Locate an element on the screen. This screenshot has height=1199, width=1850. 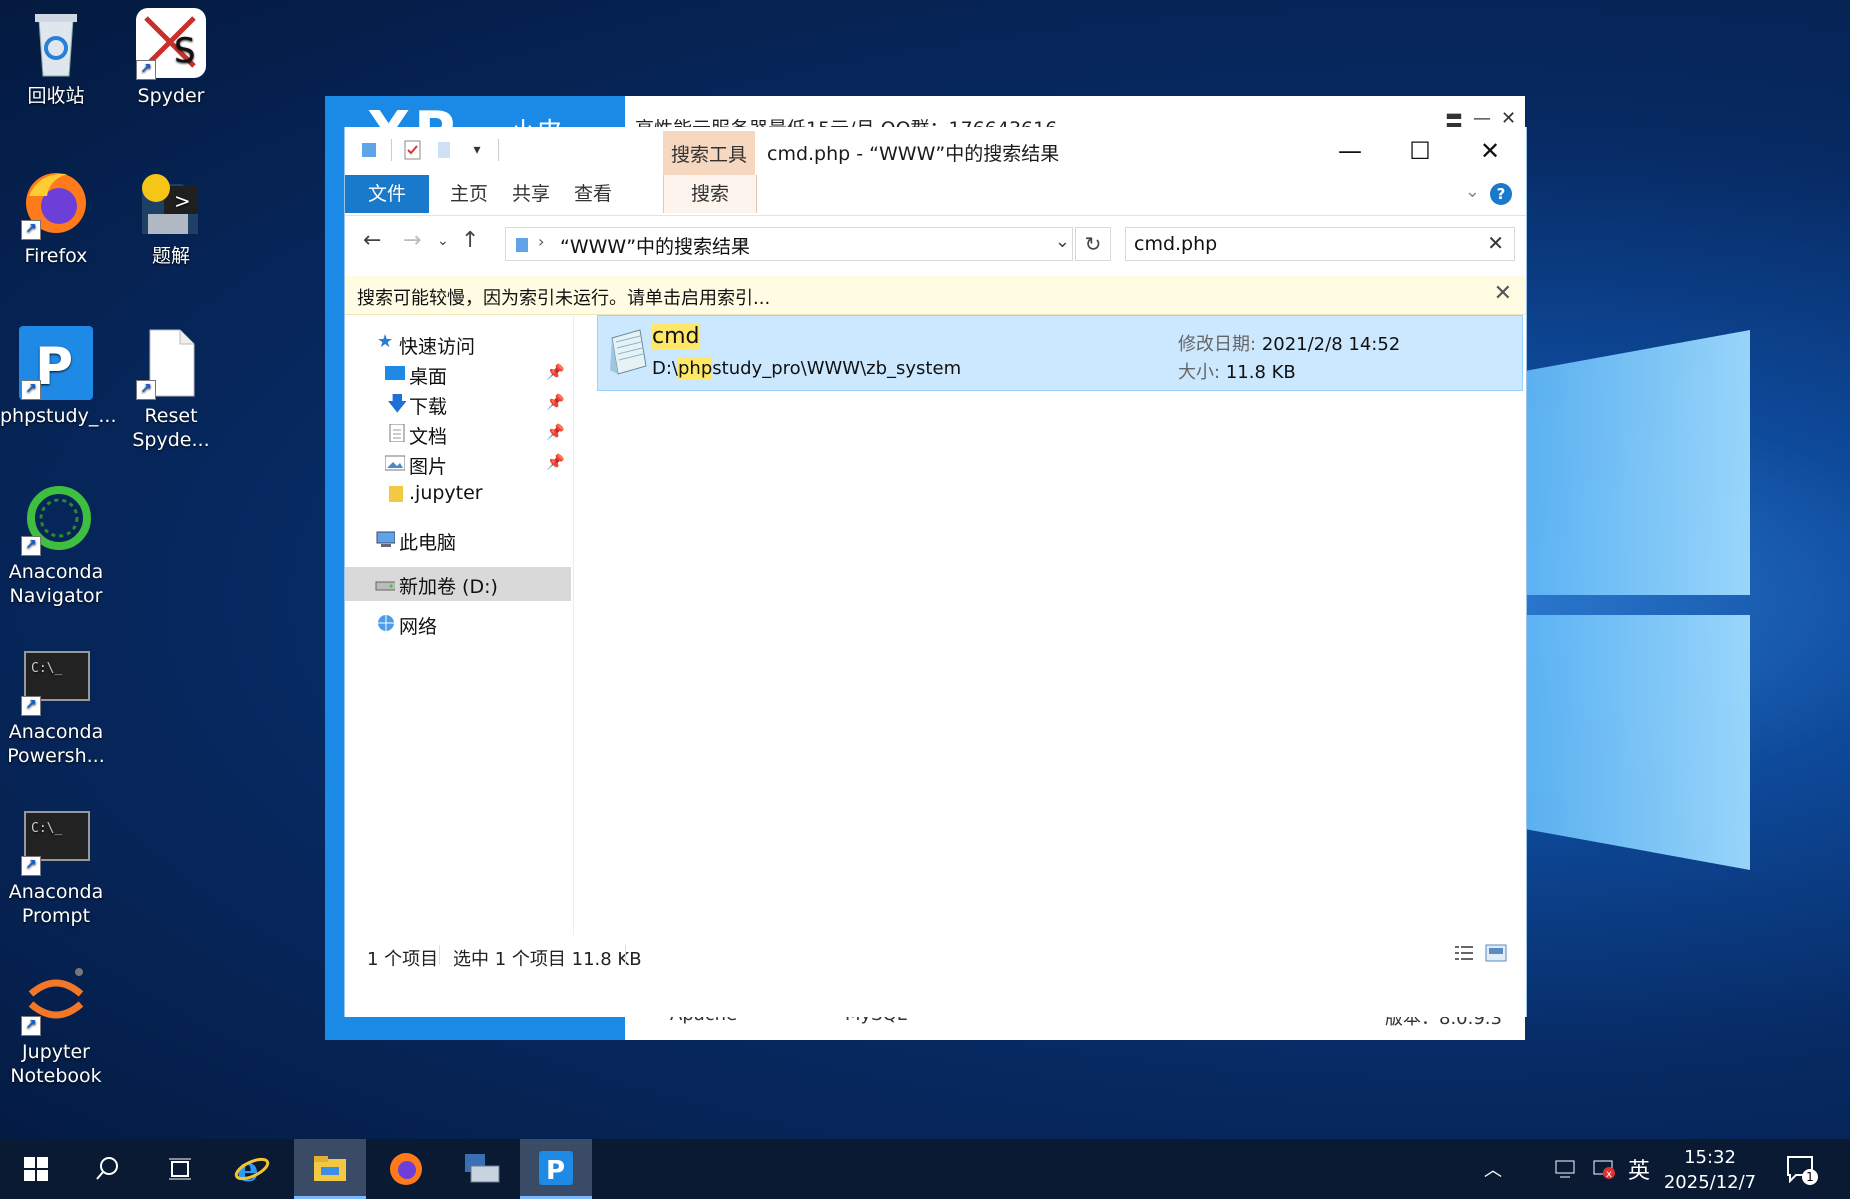
help-icon: ? is located at coordinates (1501, 194).